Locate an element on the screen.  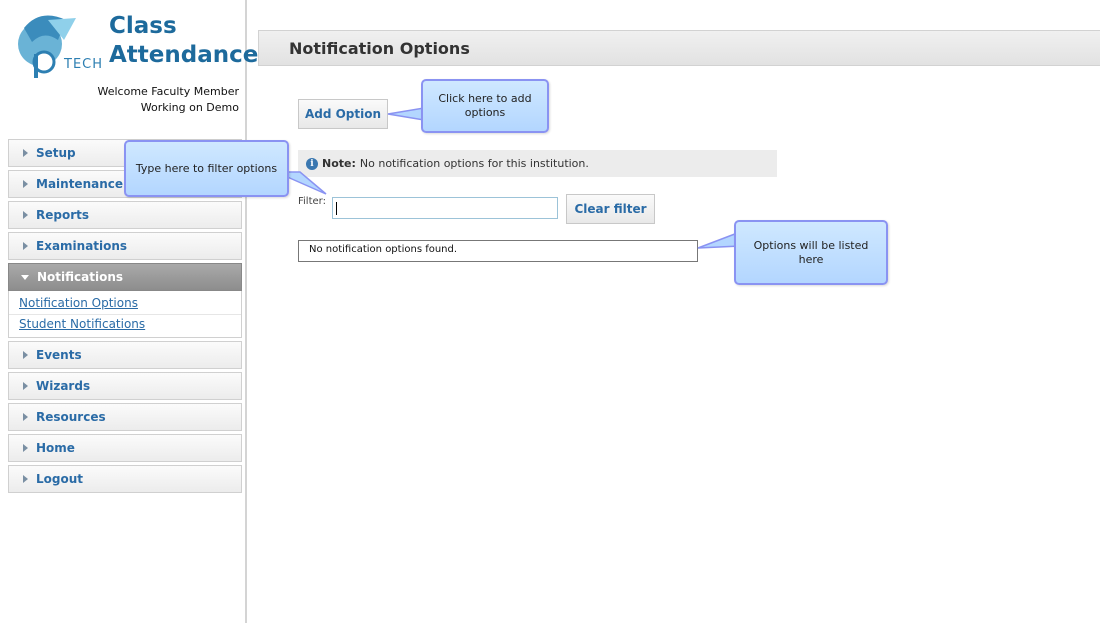
callout-add-option: Click here to add options is located at coordinates (485, 106).